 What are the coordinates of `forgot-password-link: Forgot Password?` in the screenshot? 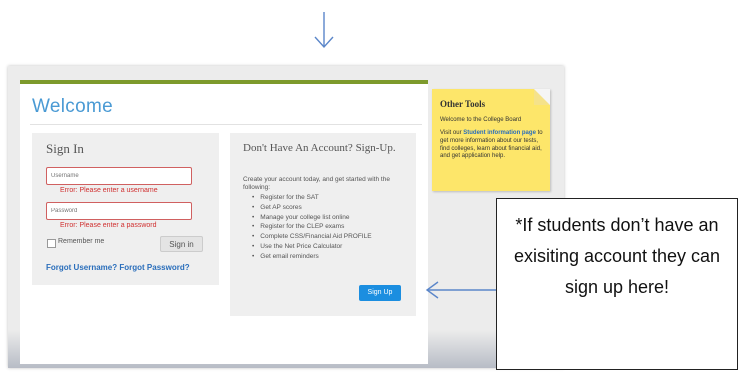 It's located at (154, 267).